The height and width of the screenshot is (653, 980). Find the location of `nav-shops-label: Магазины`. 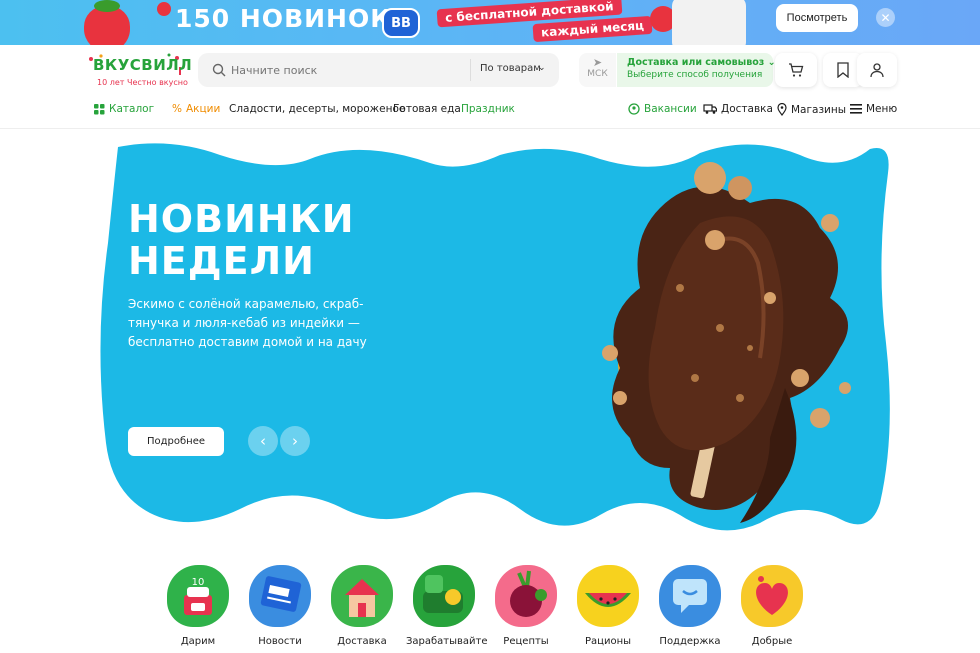

nav-shops-label: Магазины is located at coordinates (819, 109).